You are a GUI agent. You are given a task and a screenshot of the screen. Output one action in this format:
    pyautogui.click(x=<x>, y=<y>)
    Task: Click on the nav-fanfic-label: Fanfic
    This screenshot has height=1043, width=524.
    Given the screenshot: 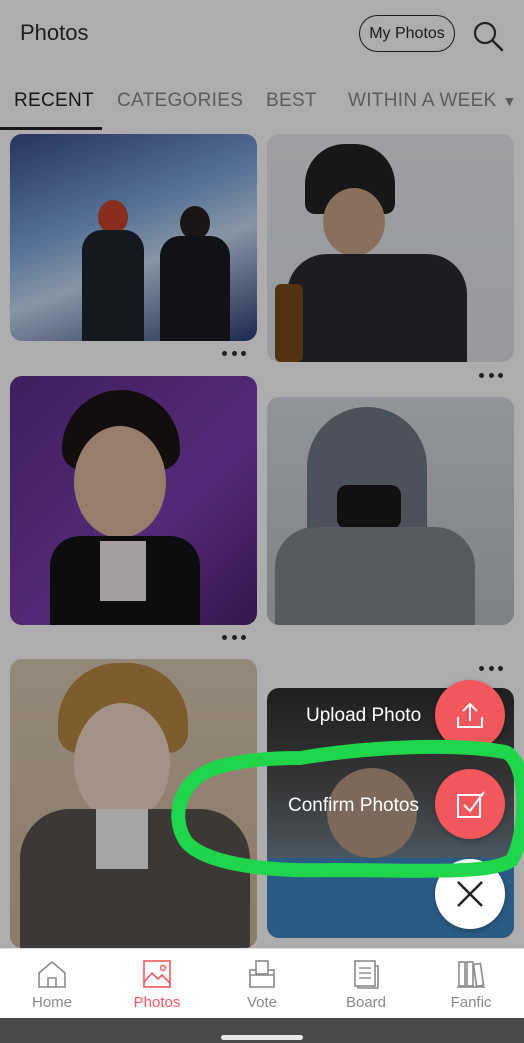 What is the action you would take?
    pyautogui.click(x=471, y=1002)
    